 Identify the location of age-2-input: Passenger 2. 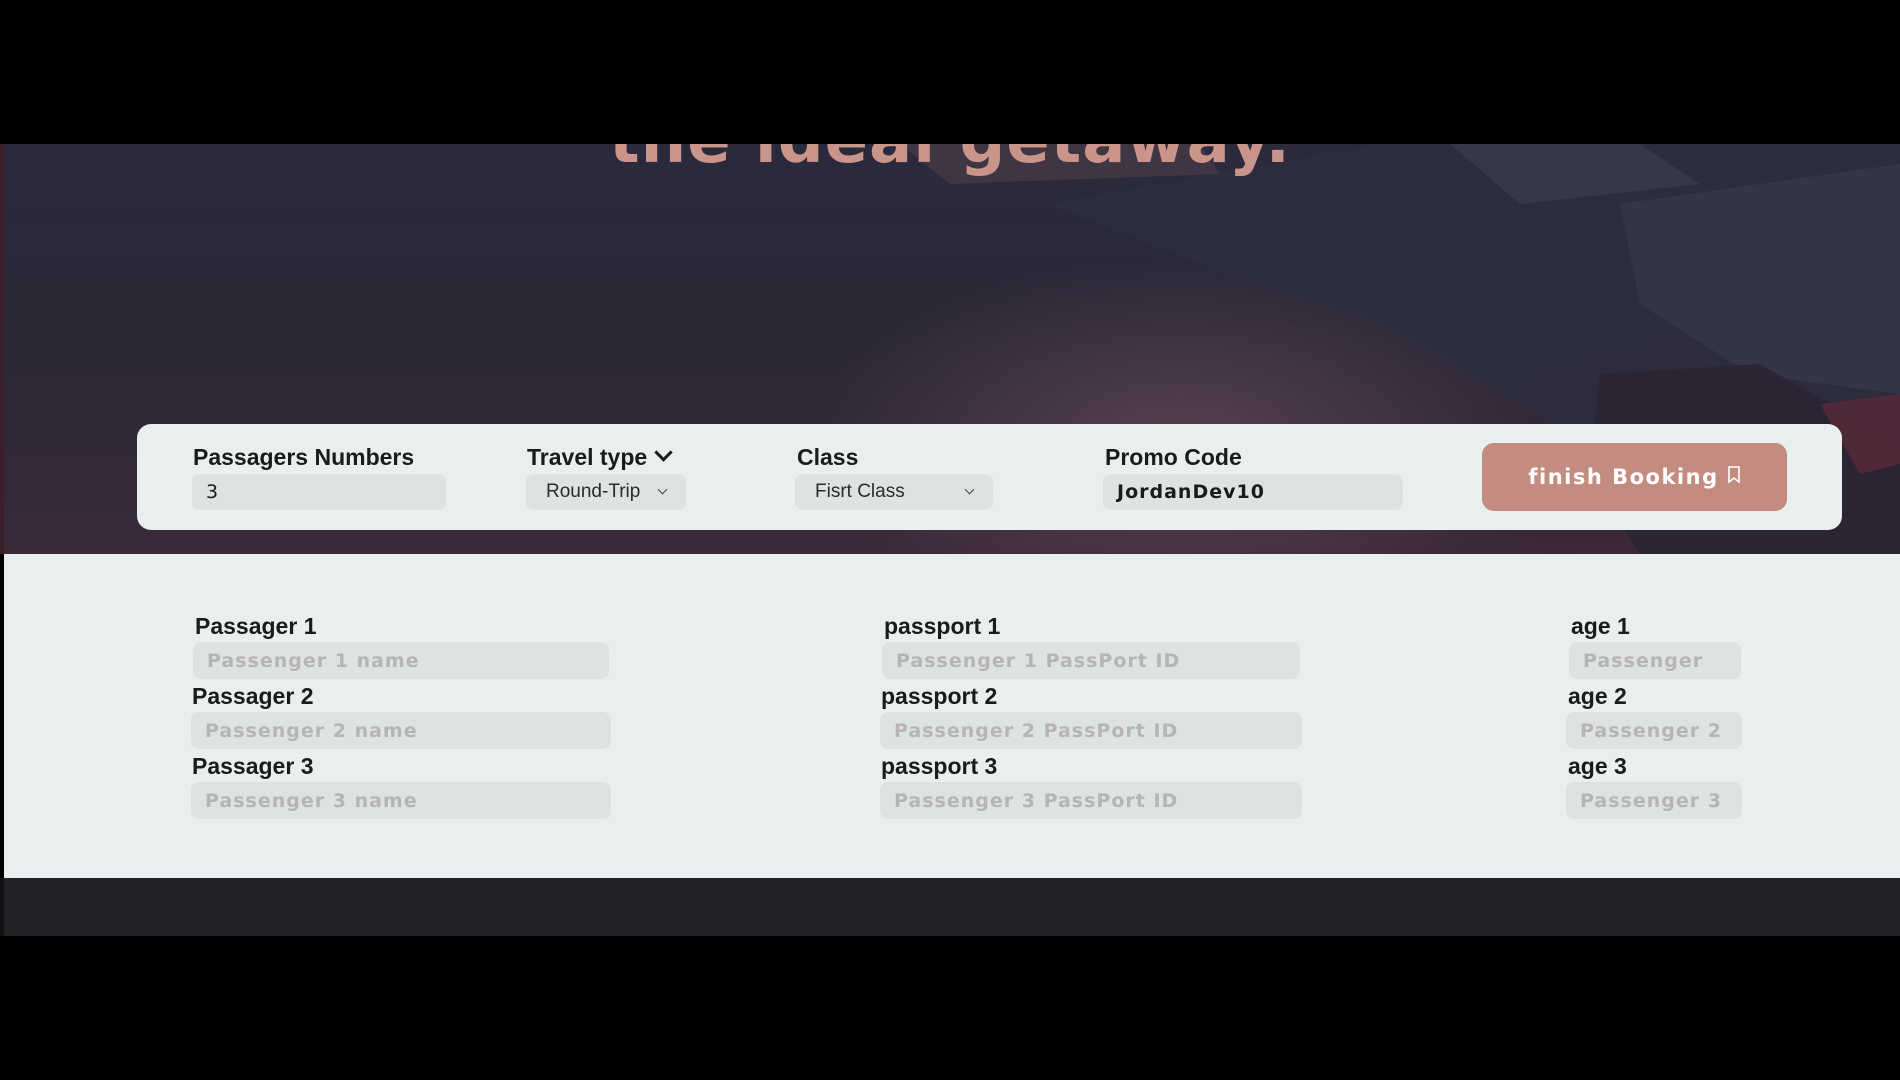
(1654, 730).